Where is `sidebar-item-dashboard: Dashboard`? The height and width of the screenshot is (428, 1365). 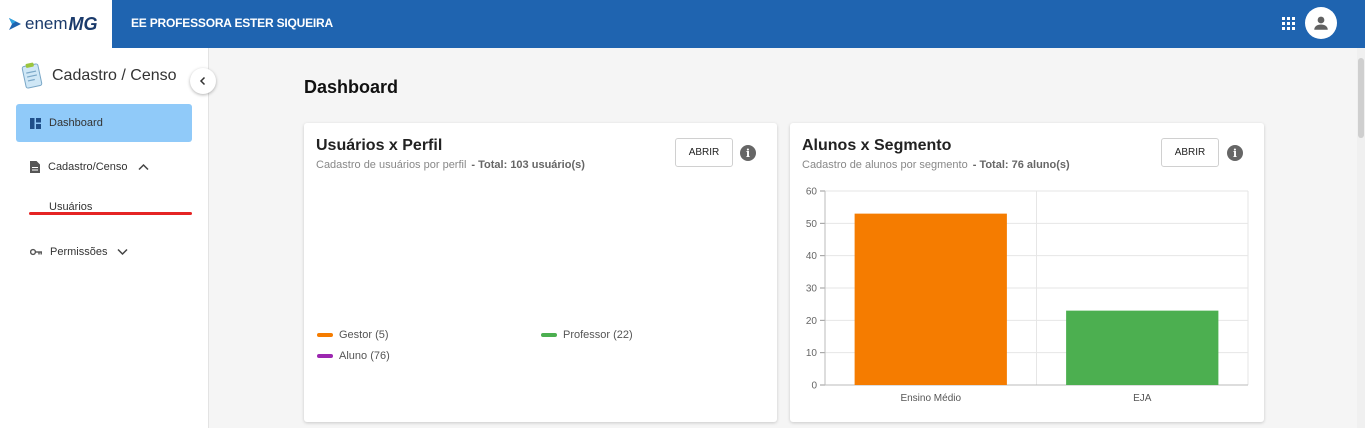
sidebar-item-dashboard: Dashboard is located at coordinates (104, 123).